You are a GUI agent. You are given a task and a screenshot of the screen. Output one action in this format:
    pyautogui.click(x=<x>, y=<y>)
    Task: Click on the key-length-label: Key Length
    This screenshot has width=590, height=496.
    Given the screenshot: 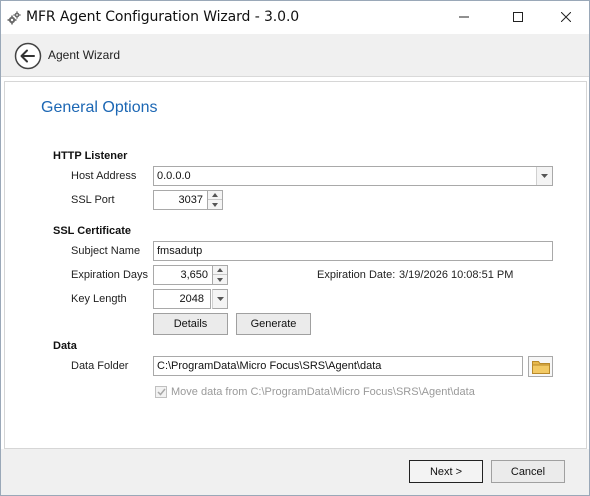 What is the action you would take?
    pyautogui.click(x=99, y=299)
    